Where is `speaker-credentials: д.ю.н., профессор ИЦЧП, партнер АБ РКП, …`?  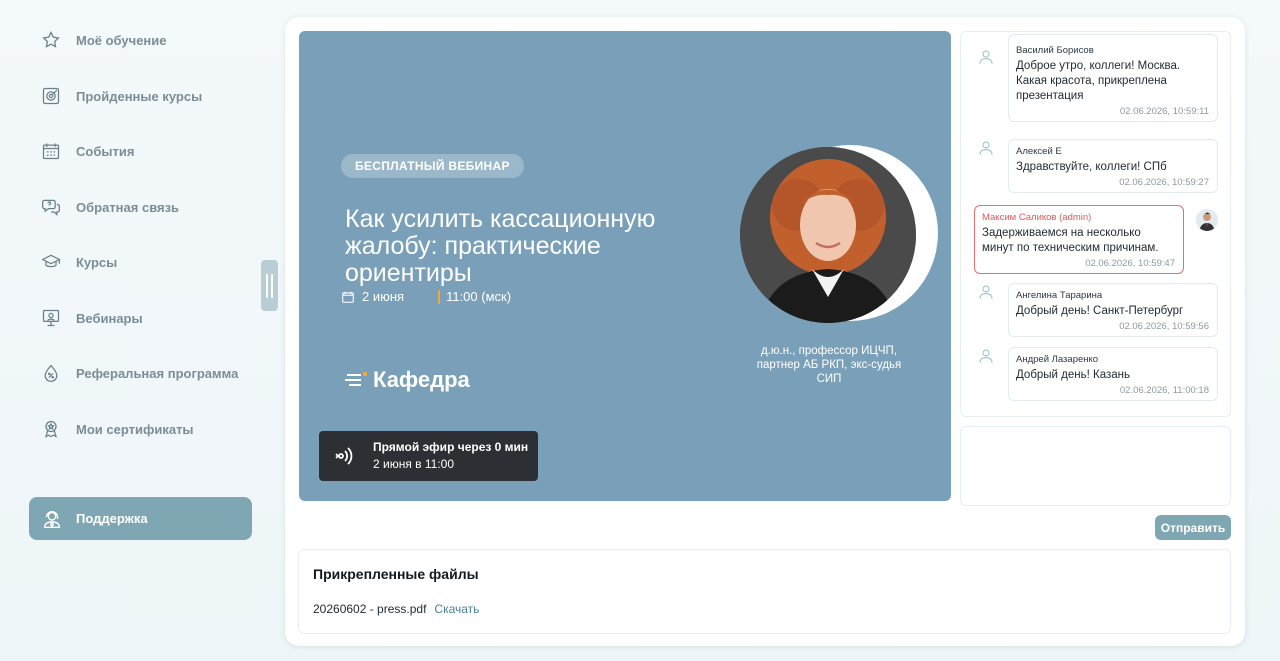 speaker-credentials: д.ю.н., профессор ИЦЧП, партнер АБ РКП, … is located at coordinates (829, 365).